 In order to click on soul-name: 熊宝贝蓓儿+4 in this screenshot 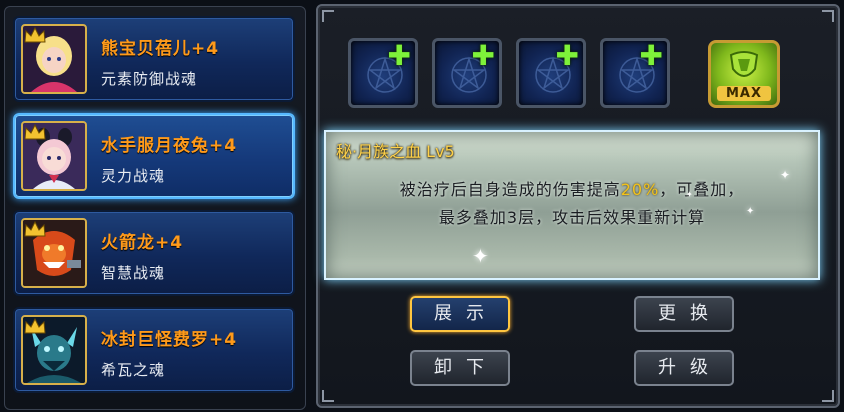, I will do `click(160, 49)`.